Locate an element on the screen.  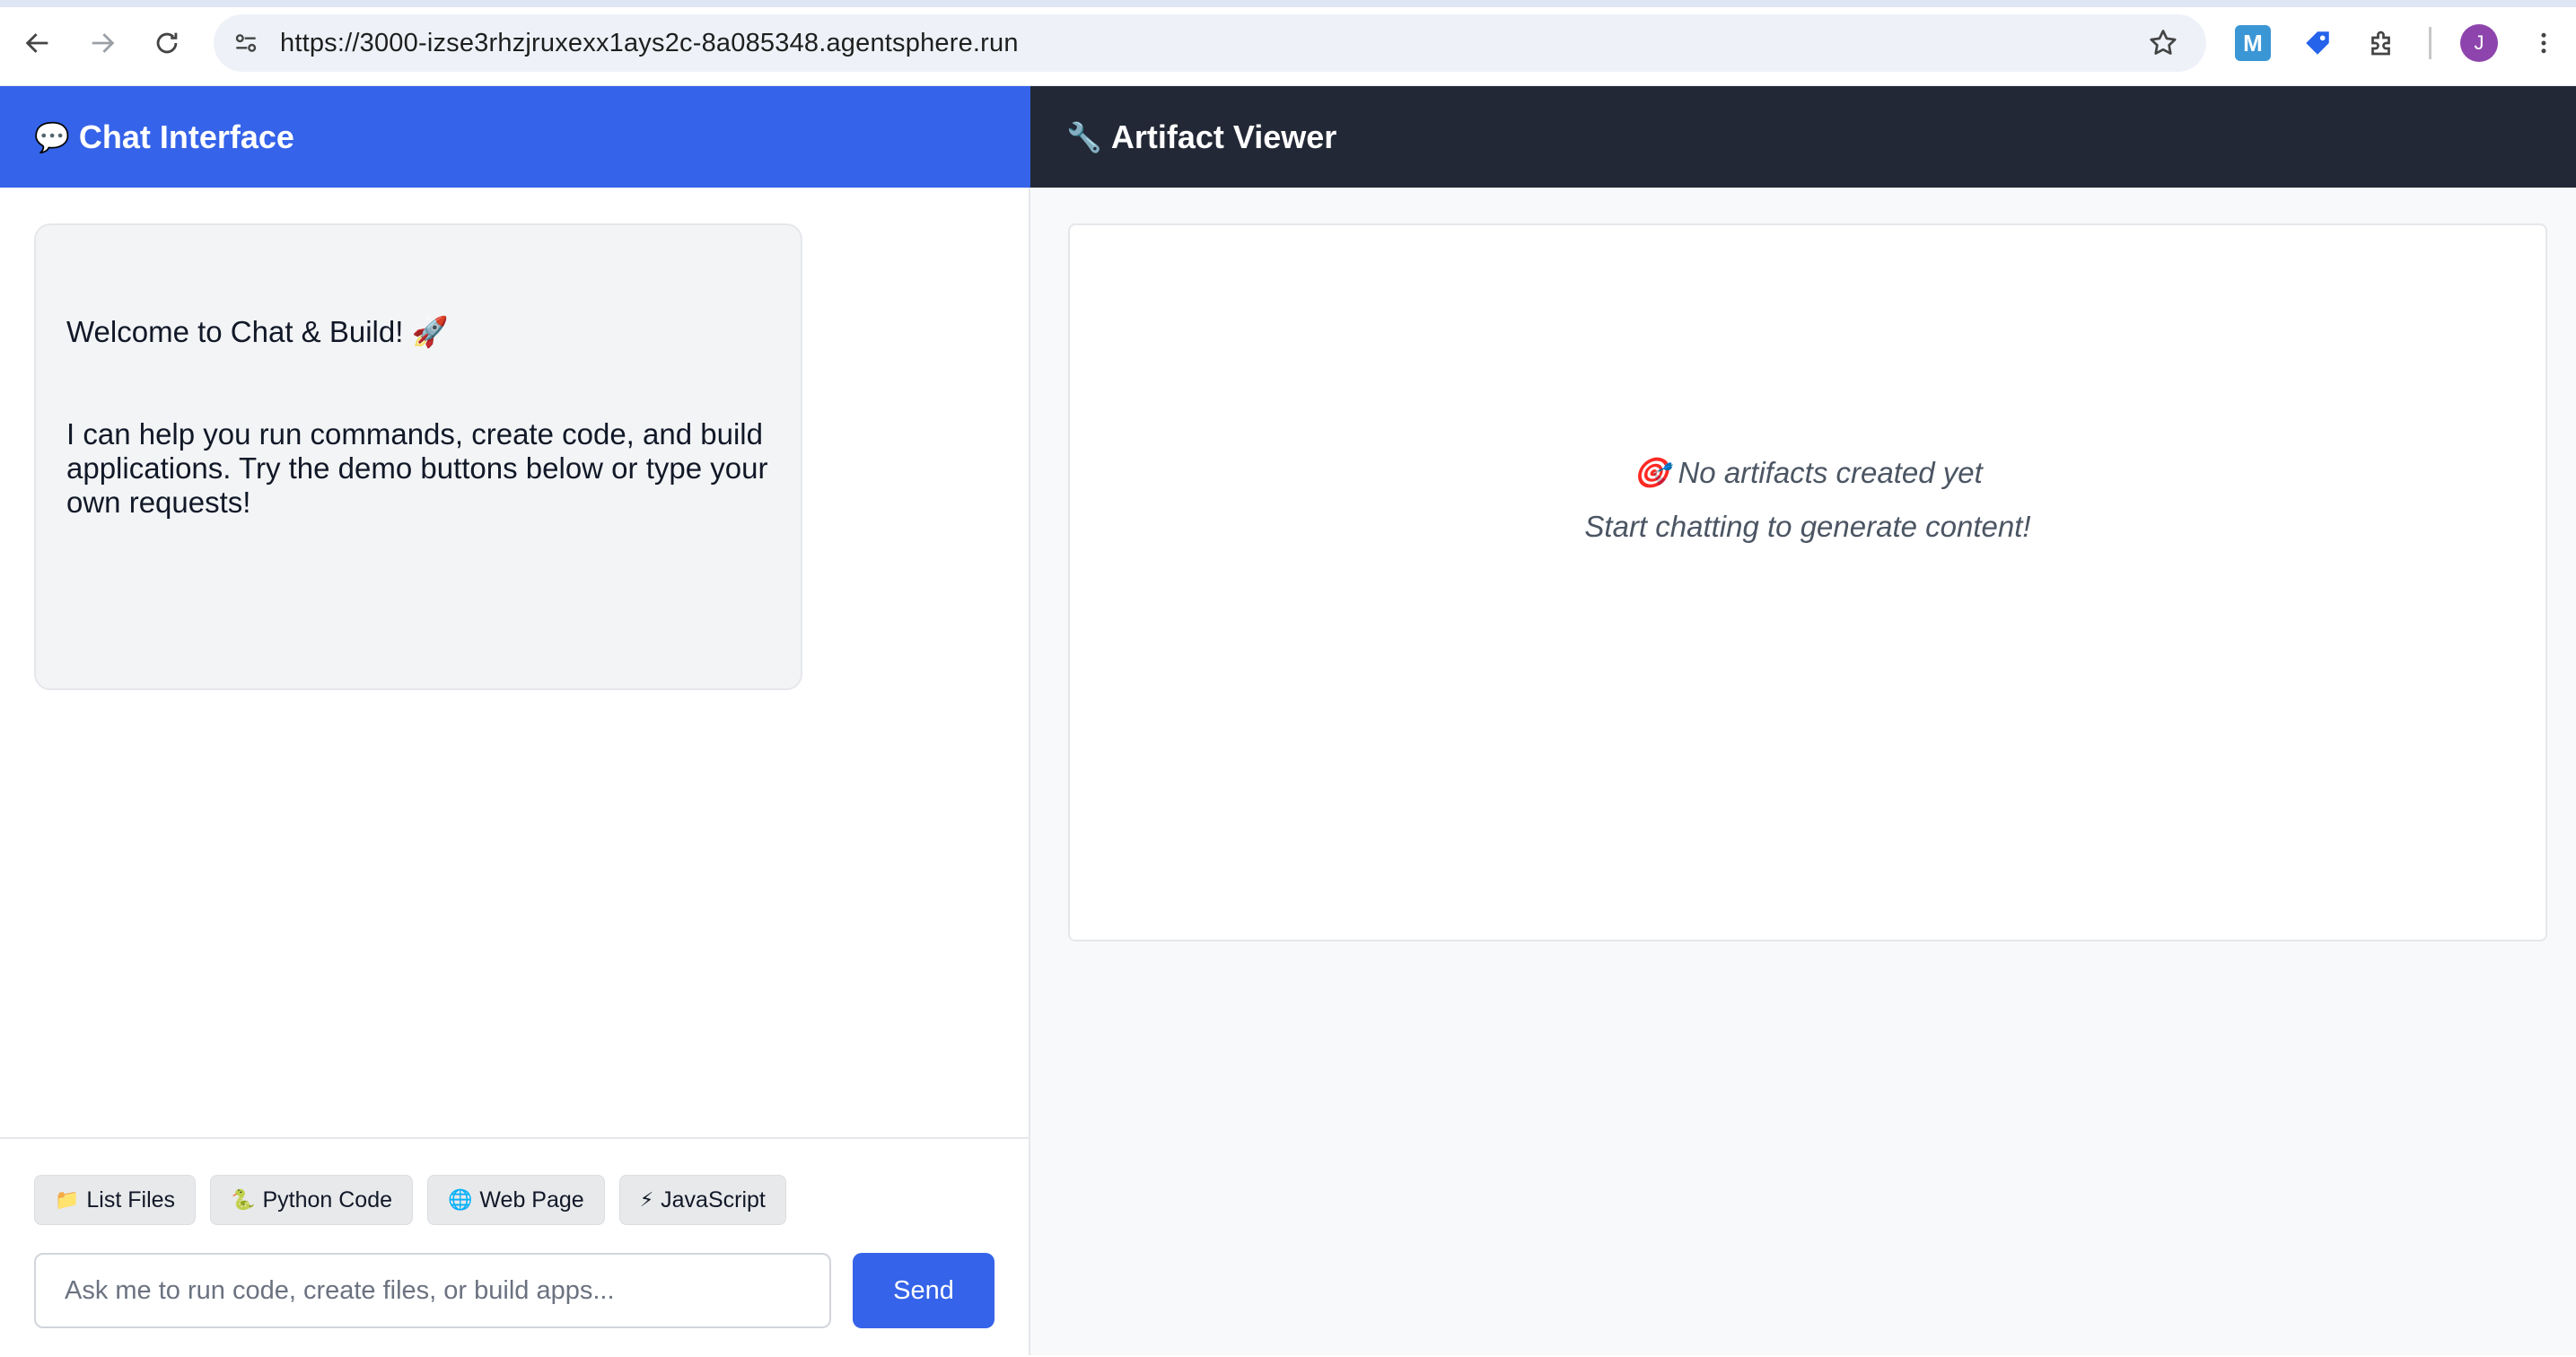
snake-icon: 🐍 is located at coordinates (243, 1199).